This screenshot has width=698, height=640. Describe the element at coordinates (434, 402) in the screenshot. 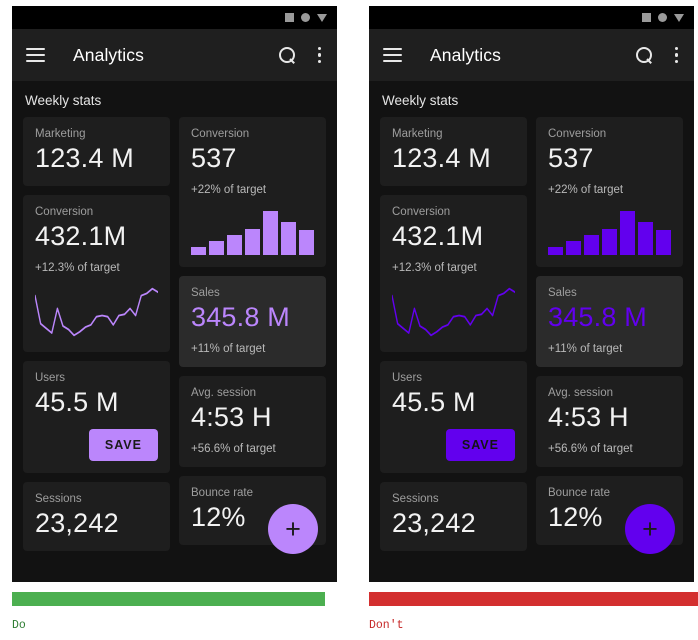

I see `card-value: 45.5 M` at that location.